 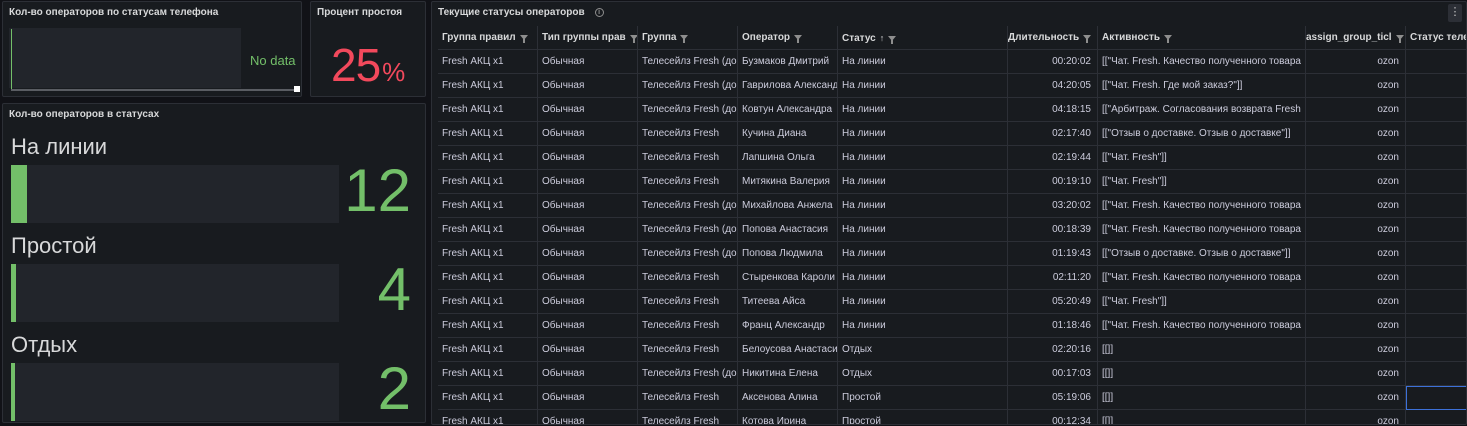 What do you see at coordinates (788, 398) in the screenshot?
I see `table-cell: Аксенова Алина` at bounding box center [788, 398].